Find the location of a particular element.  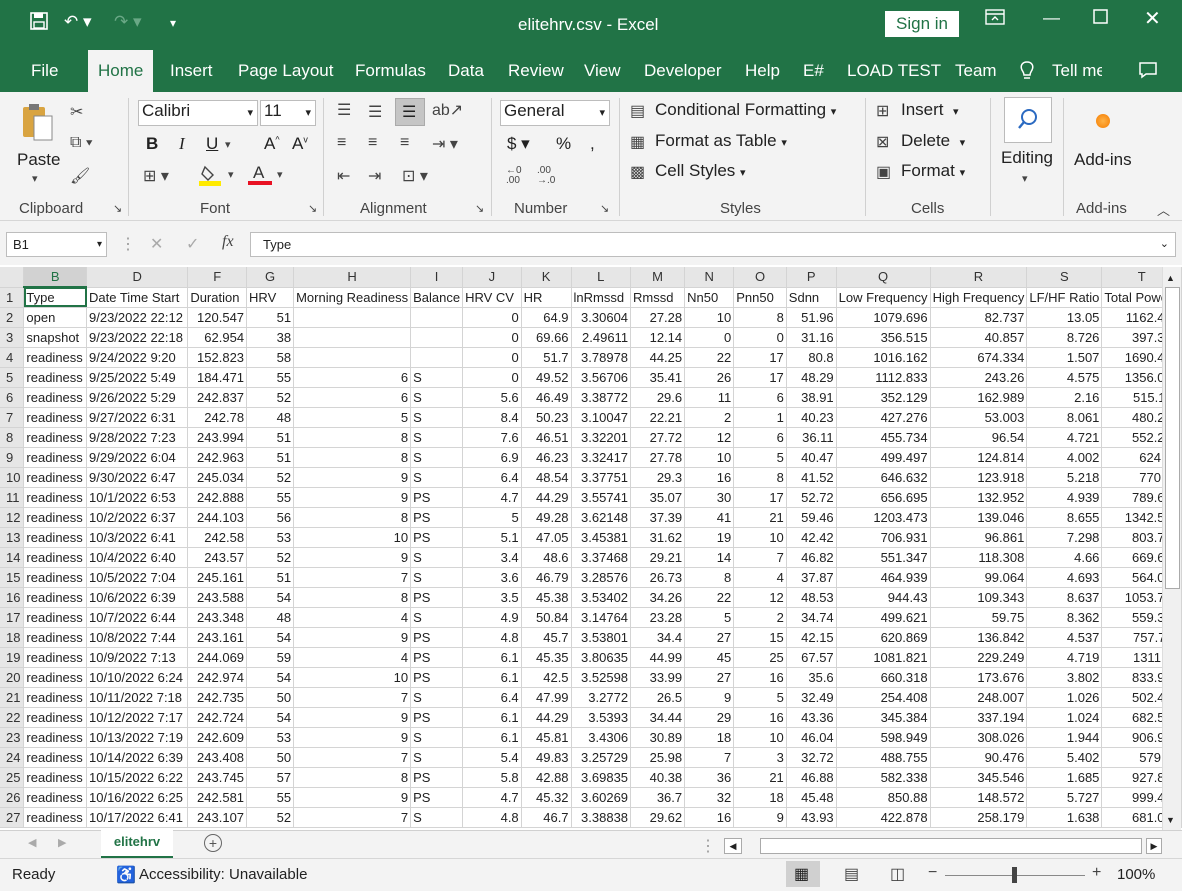

cell: 248.007 is located at coordinates (979, 697).